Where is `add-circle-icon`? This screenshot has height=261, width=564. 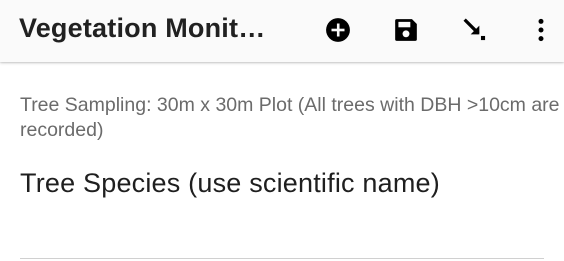 add-circle-icon is located at coordinates (338, 30).